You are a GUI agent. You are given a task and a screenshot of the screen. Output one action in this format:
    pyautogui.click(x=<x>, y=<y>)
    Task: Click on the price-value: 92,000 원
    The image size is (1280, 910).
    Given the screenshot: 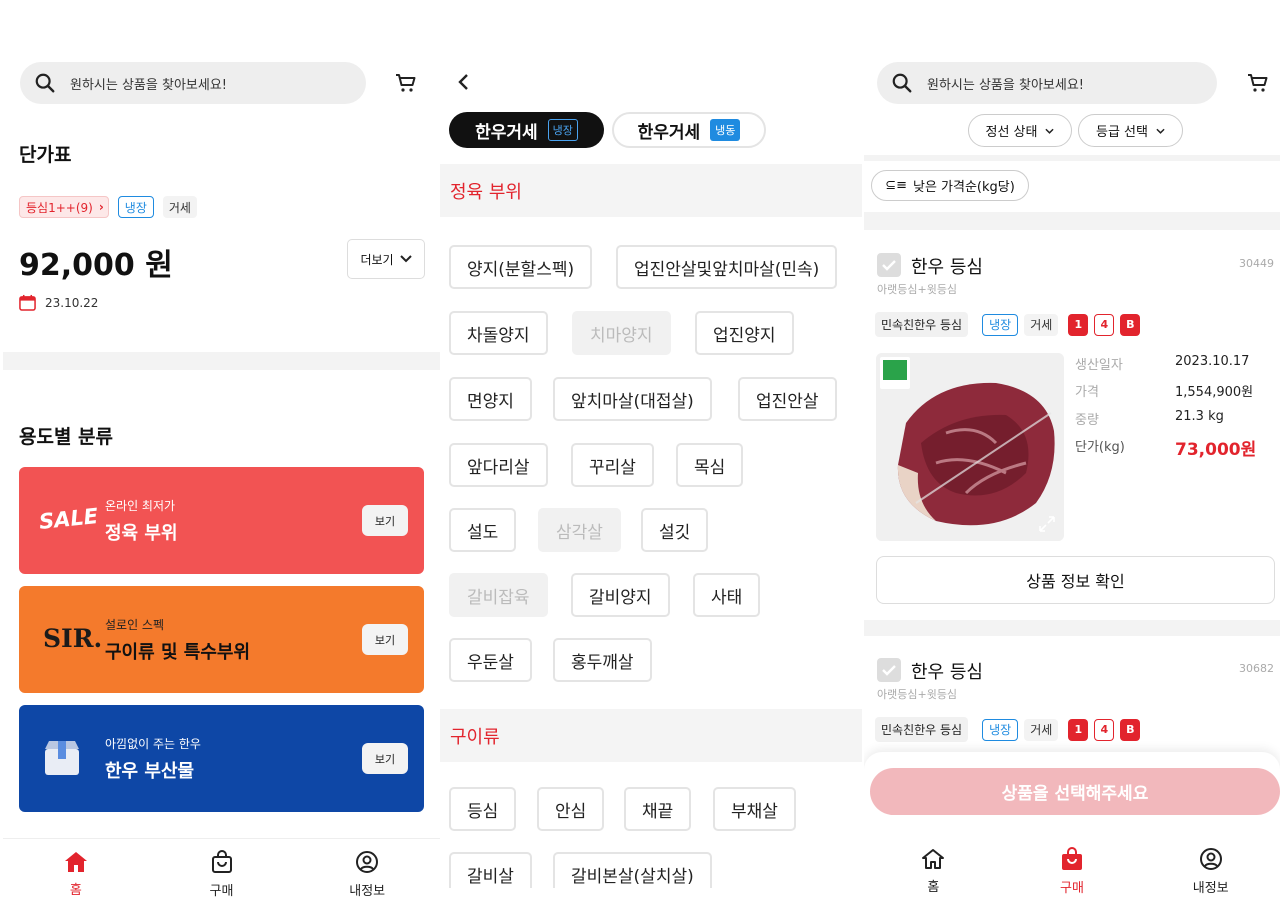 What is the action you would take?
    pyautogui.click(x=96, y=265)
    